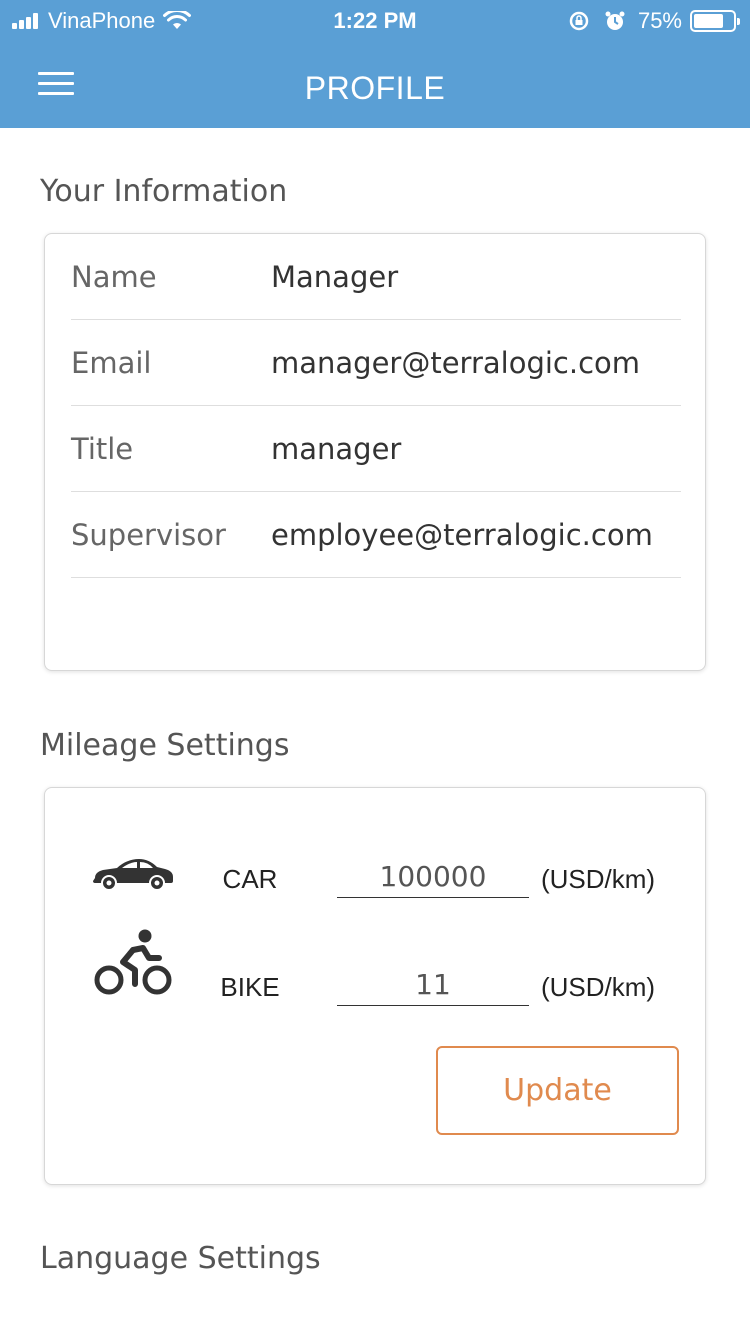 The image size is (750, 1334). Describe the element at coordinates (133, 874) in the screenshot. I see `car-icon` at that location.